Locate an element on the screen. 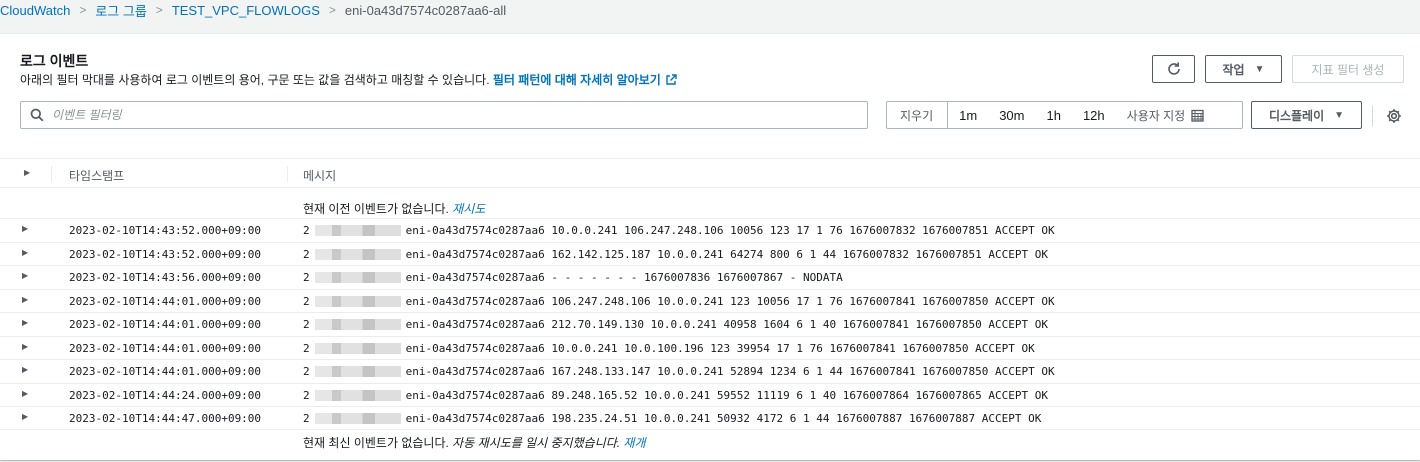  refresh-button is located at coordinates (1173, 69).